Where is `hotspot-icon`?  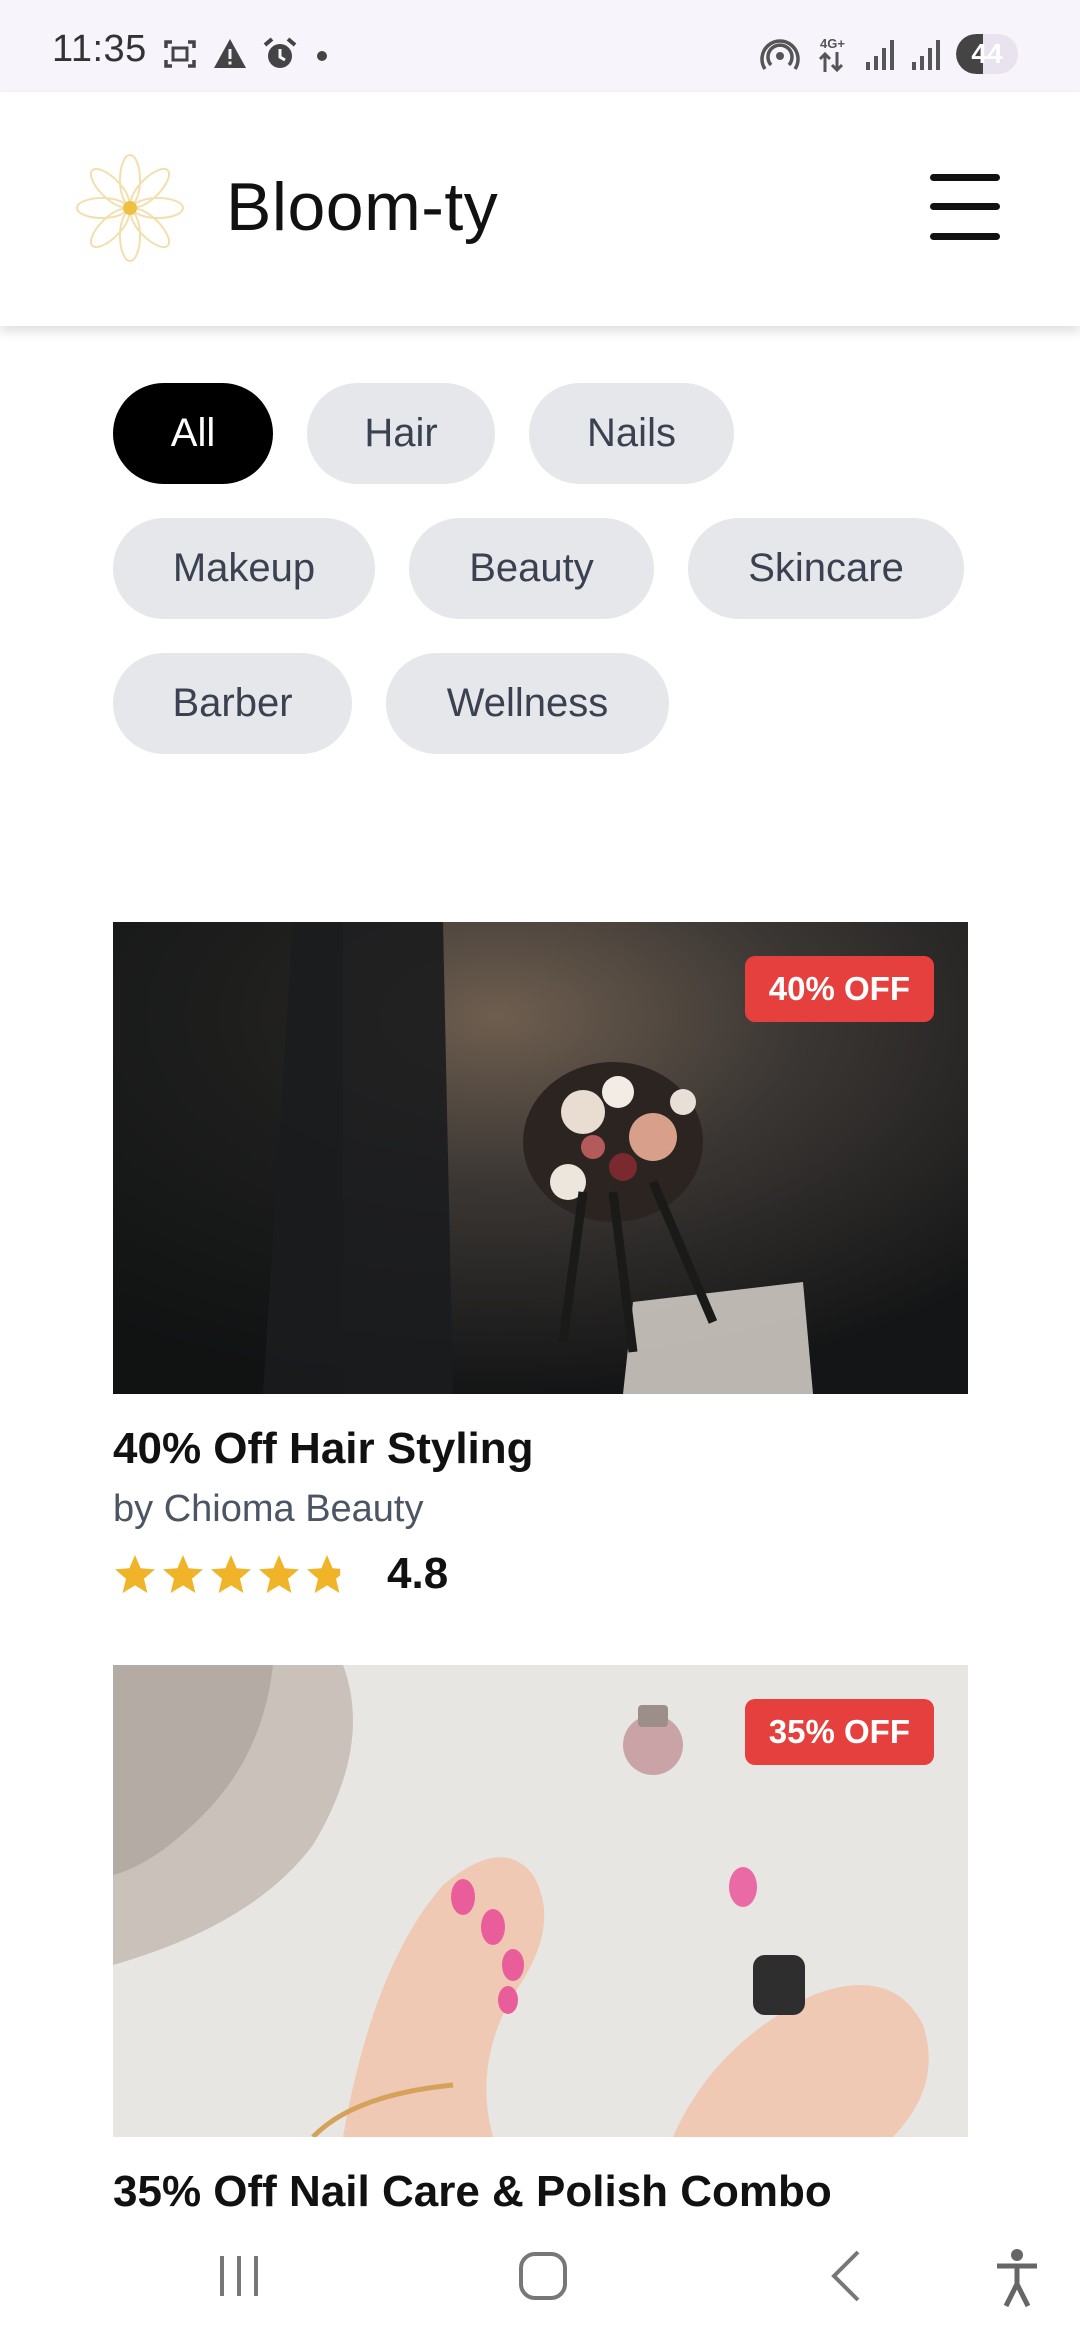
hotspot-icon is located at coordinates (780, 54).